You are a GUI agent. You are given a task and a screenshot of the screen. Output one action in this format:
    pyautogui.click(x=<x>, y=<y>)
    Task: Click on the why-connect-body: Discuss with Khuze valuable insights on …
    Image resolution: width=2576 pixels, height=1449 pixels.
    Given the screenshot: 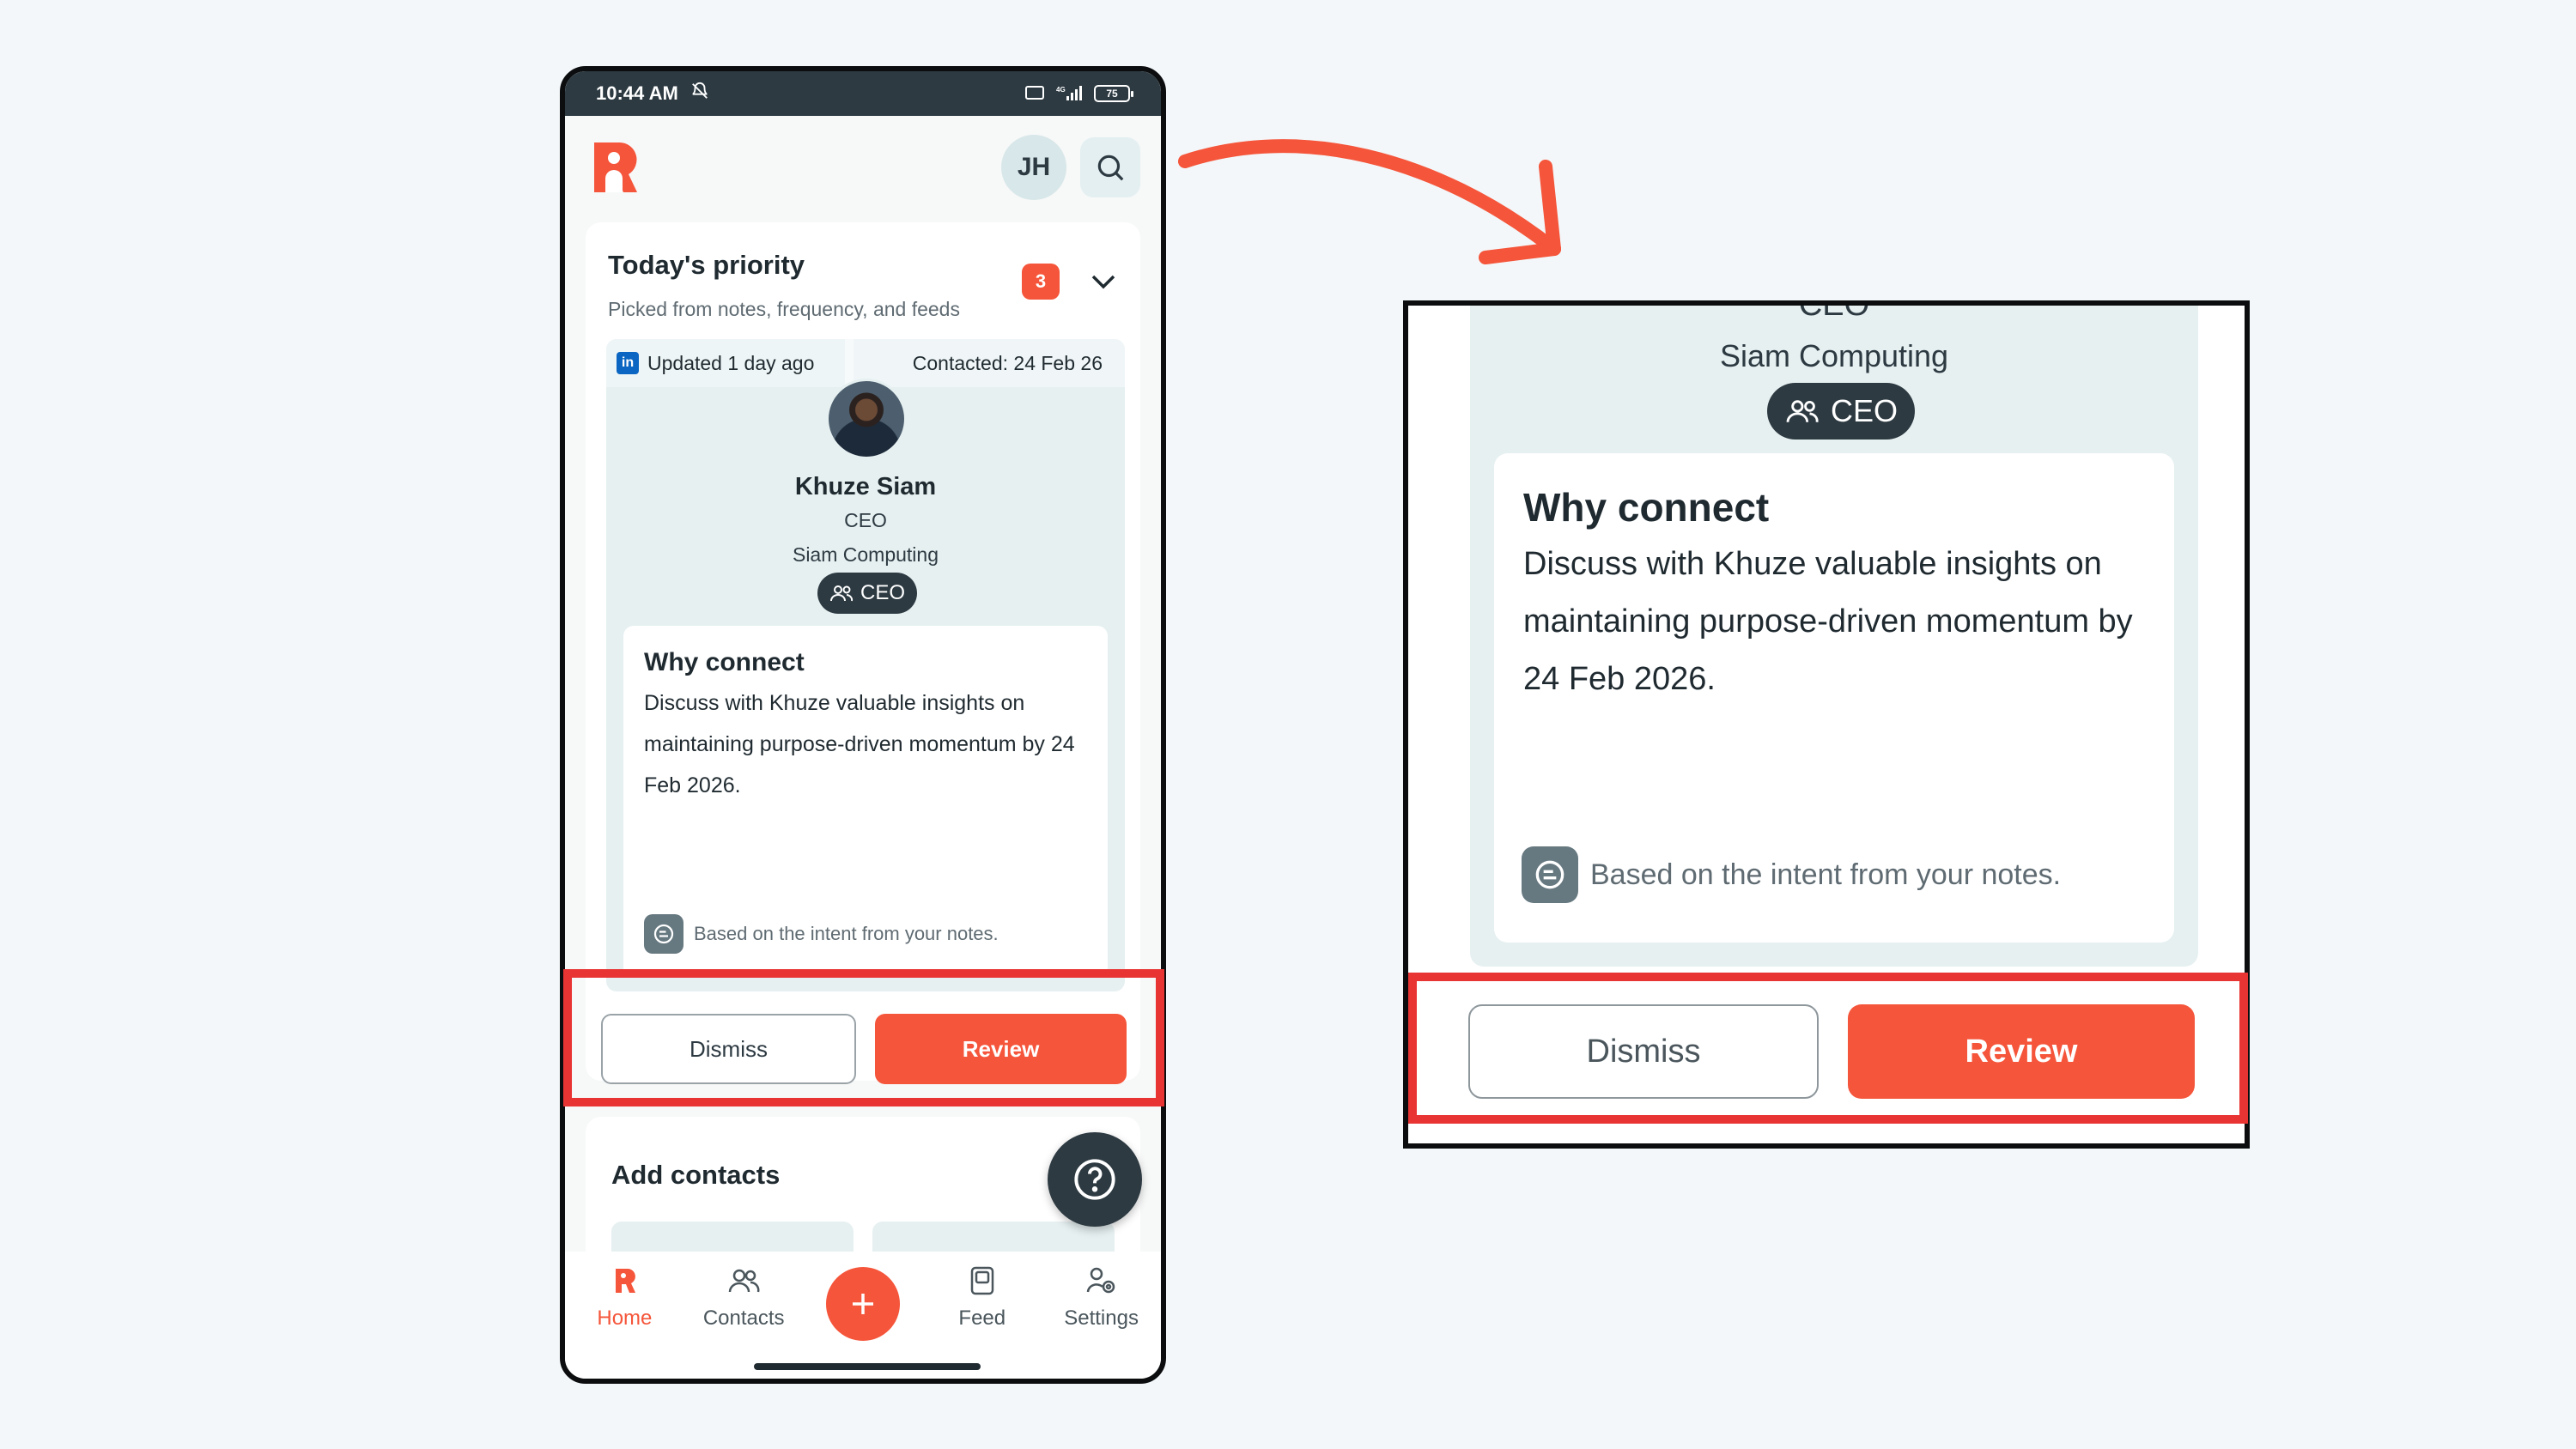 What is the action you would take?
    pyautogui.click(x=859, y=744)
    